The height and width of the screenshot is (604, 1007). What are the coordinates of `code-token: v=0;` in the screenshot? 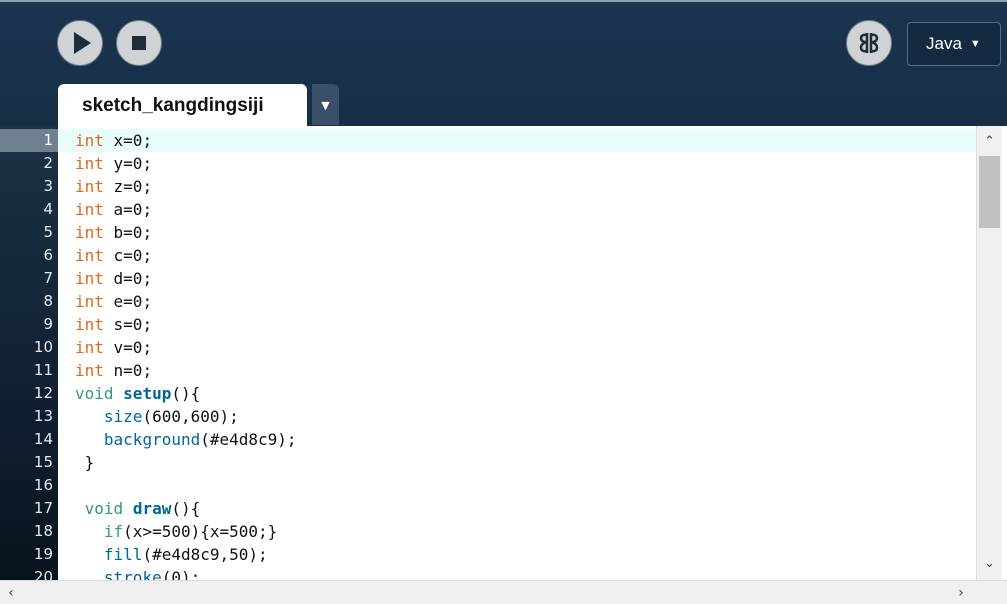 It's located at (128, 347).